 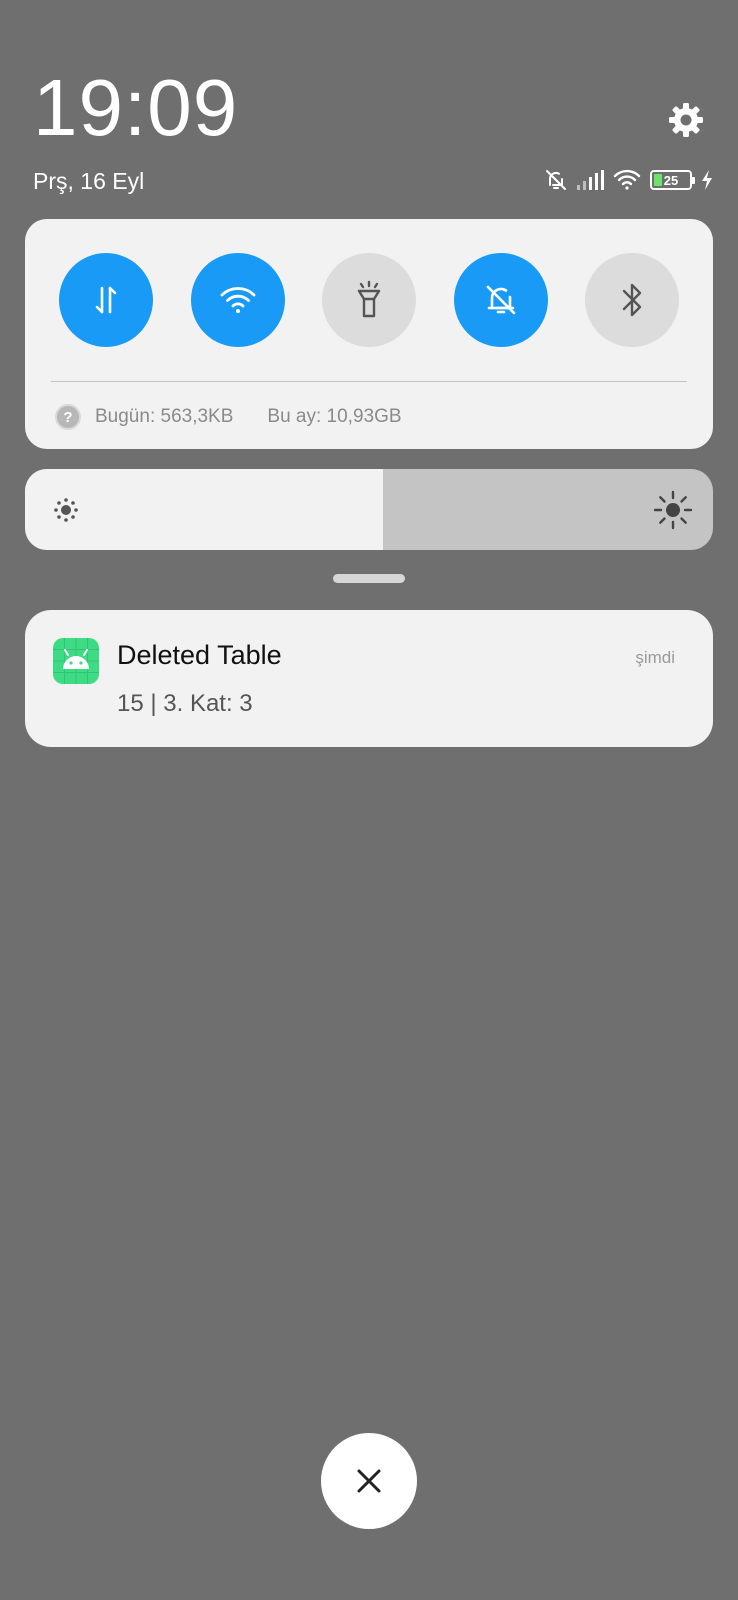 I want to click on date-label: Prş, 16 Eyl, so click(x=89, y=181).